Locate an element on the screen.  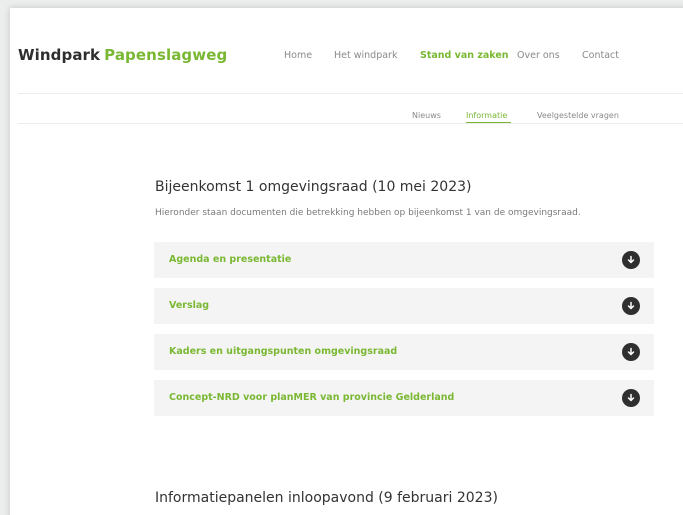
document-label: Kaders en uitgangspunten omgevingsraad is located at coordinates (283, 351).